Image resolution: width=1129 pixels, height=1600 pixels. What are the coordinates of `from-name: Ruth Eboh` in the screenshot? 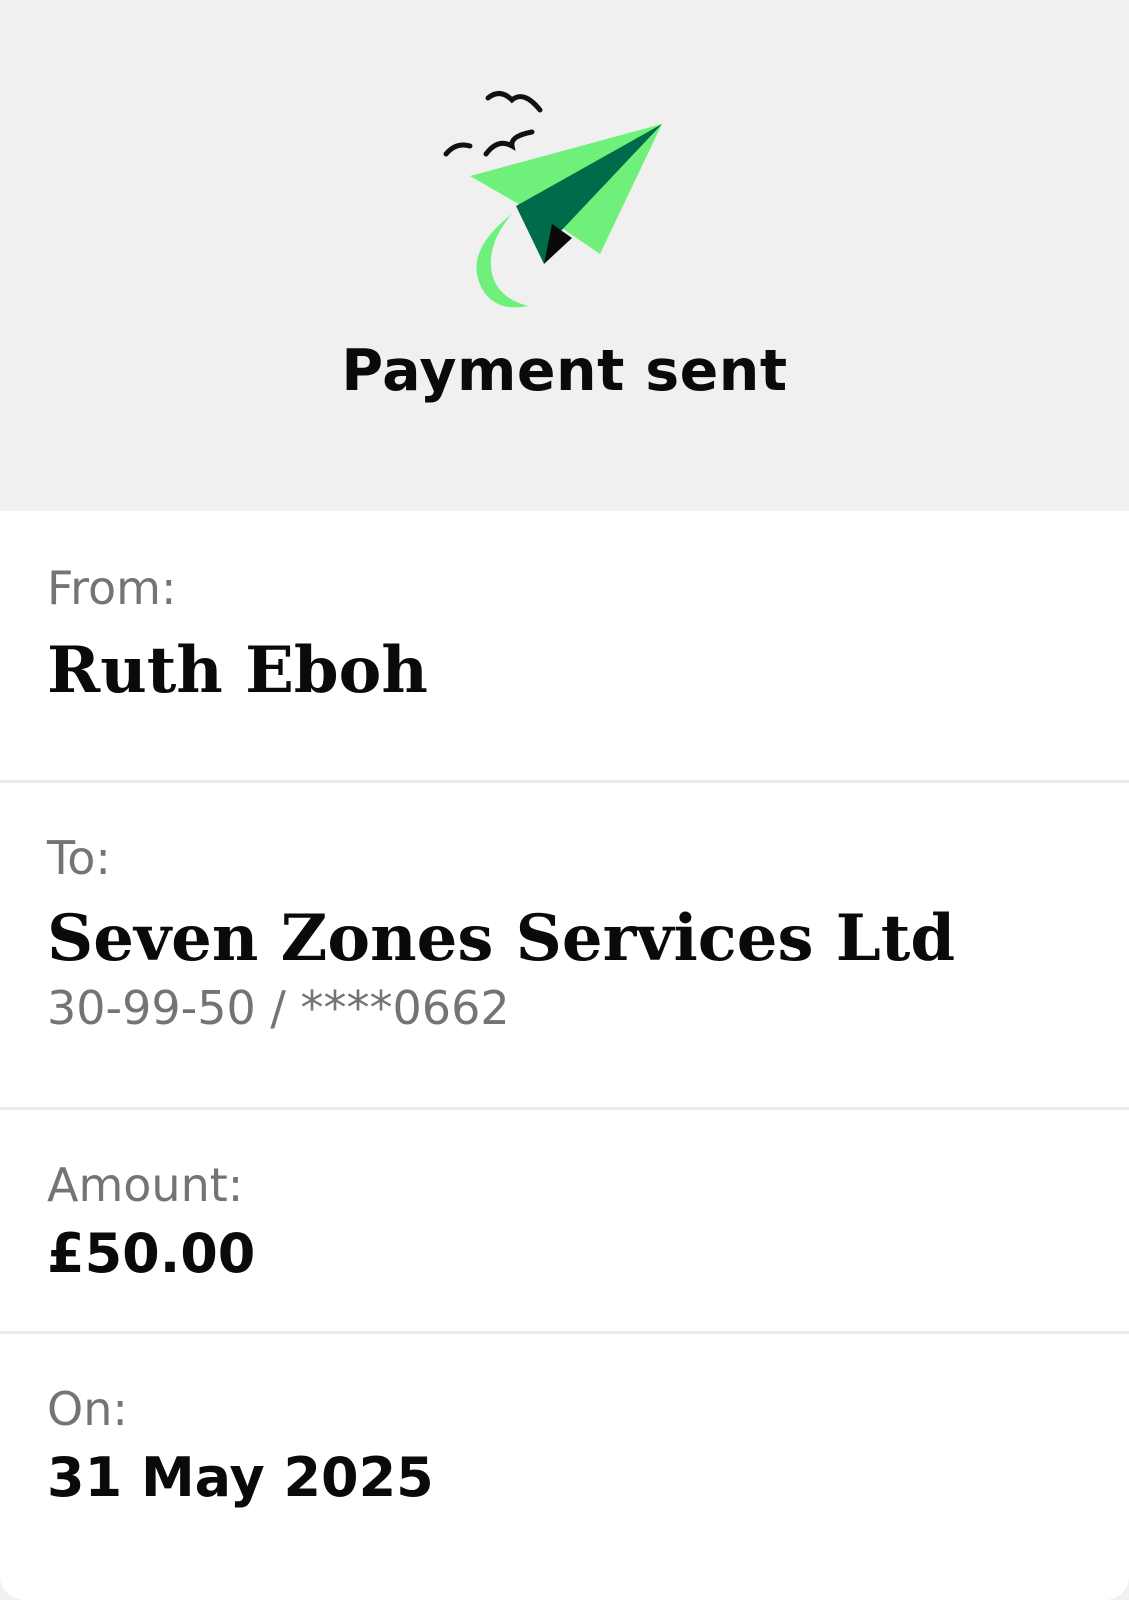 It's located at (237, 670).